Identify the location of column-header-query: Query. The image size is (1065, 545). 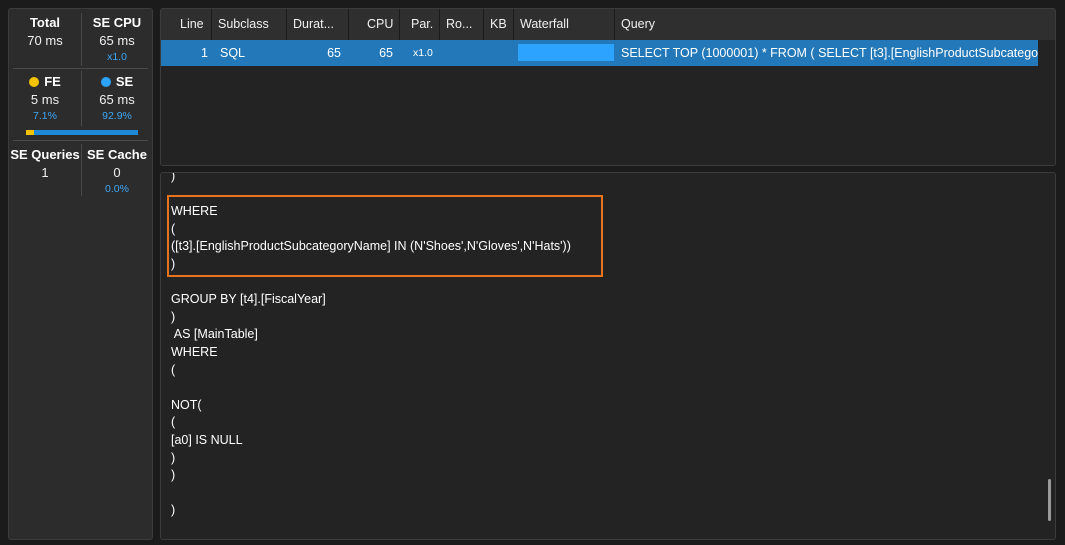
(826, 24).